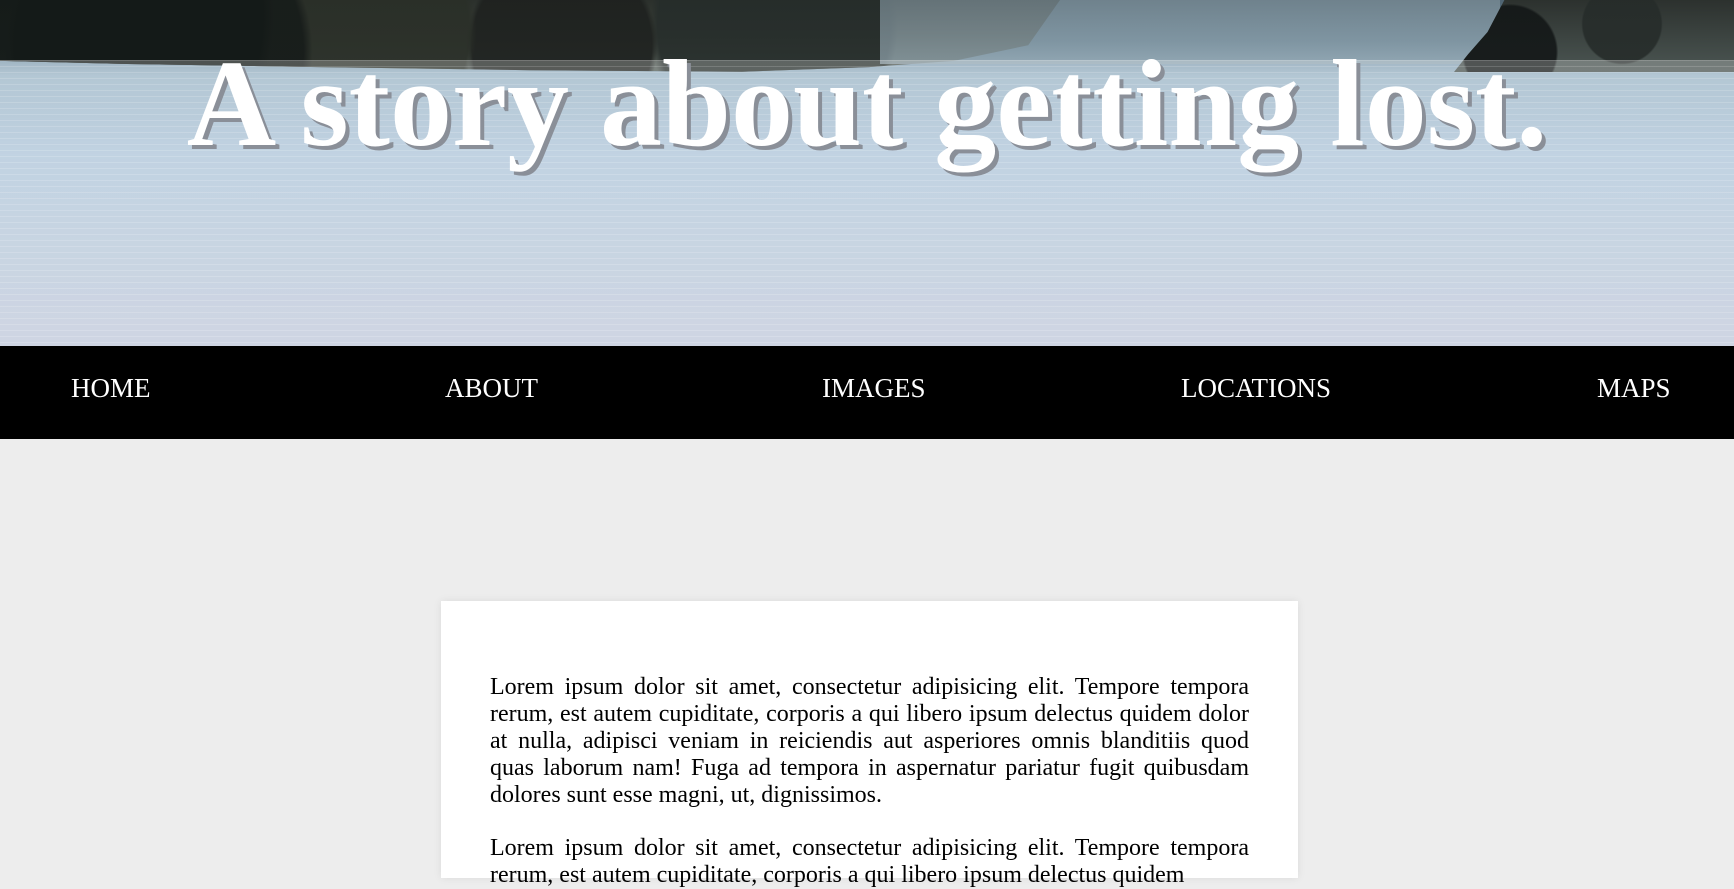  I want to click on nav-maps-link: MAPS, so click(1634, 388).